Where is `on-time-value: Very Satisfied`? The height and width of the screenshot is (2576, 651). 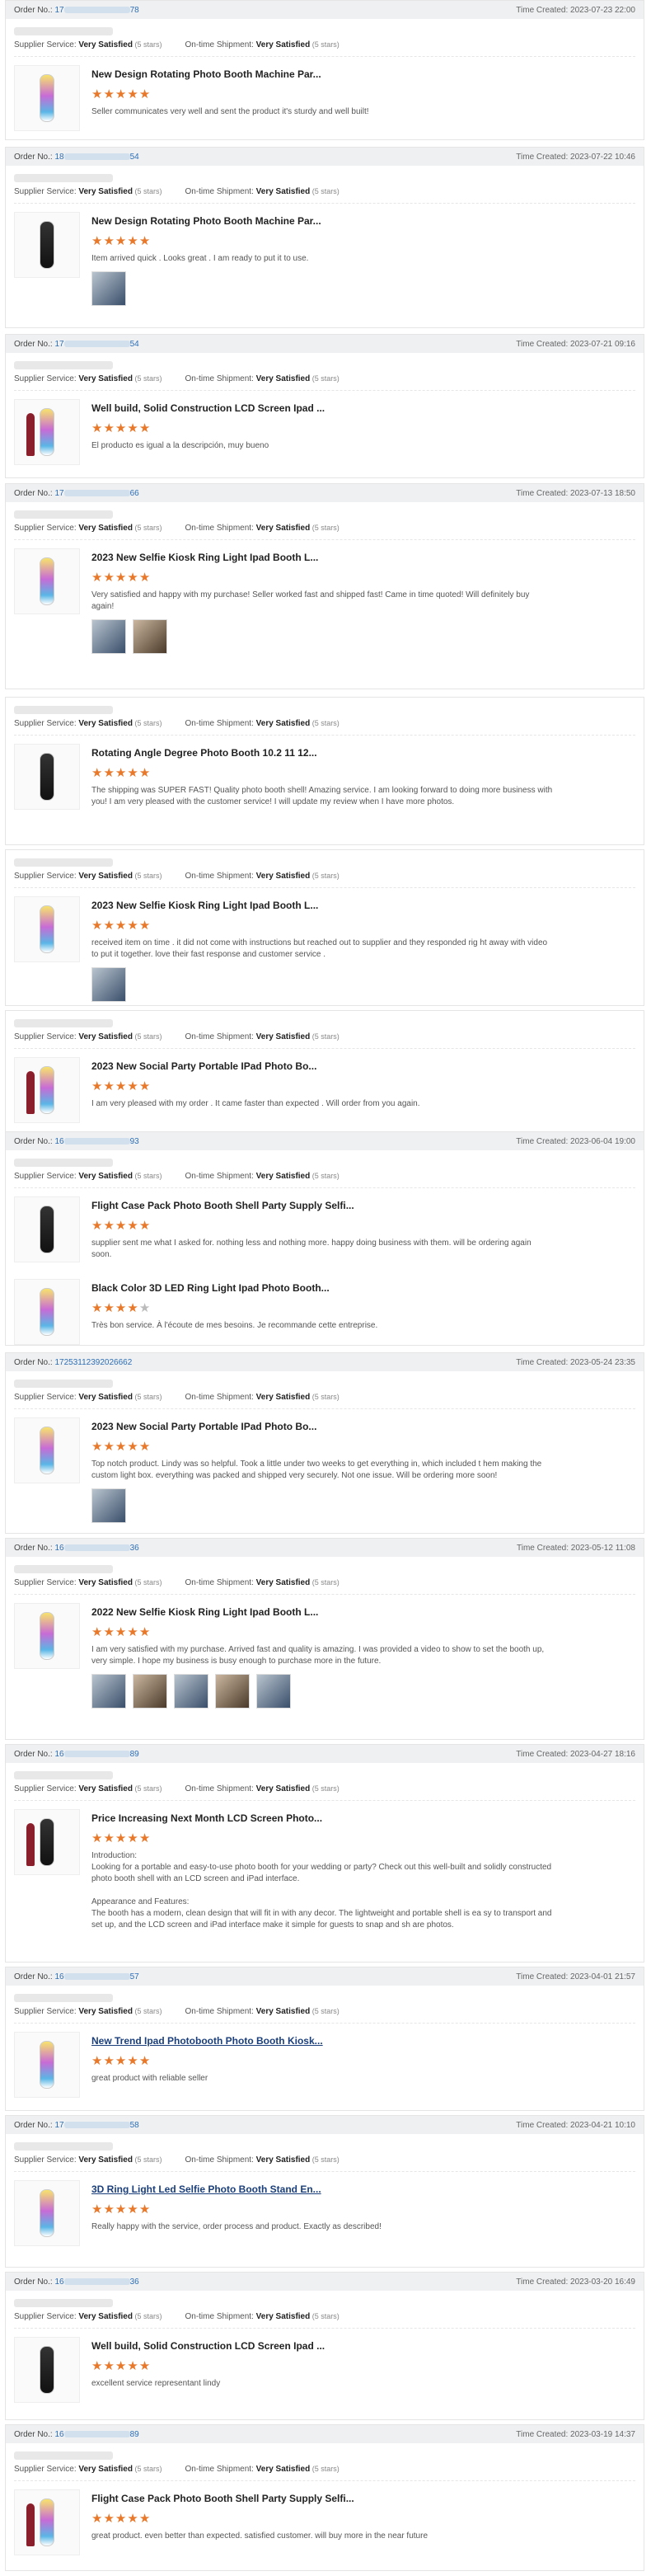 on-time-value: Very Satisfied is located at coordinates (283, 191).